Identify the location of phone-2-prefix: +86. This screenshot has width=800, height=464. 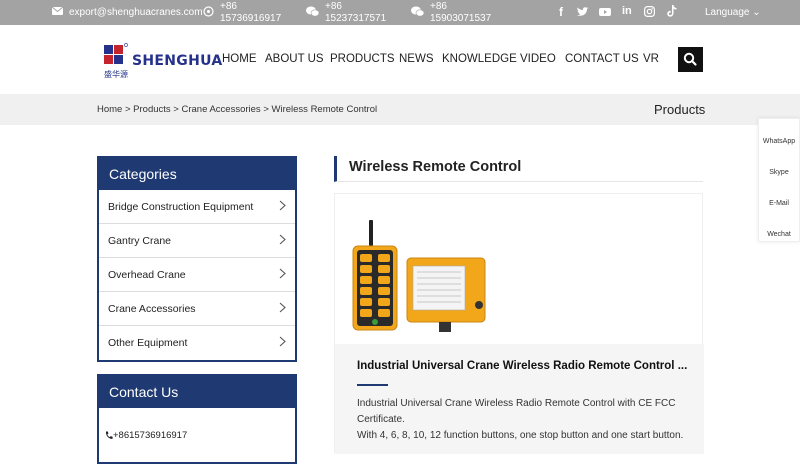
(333, 6).